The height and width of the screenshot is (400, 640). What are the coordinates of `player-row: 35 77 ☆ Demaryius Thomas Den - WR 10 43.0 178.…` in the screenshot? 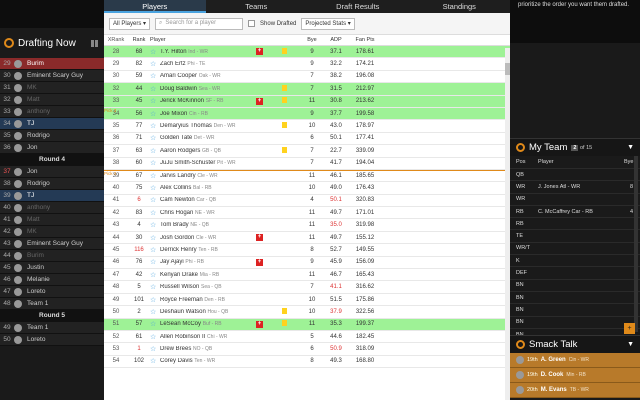 It's located at (307, 126).